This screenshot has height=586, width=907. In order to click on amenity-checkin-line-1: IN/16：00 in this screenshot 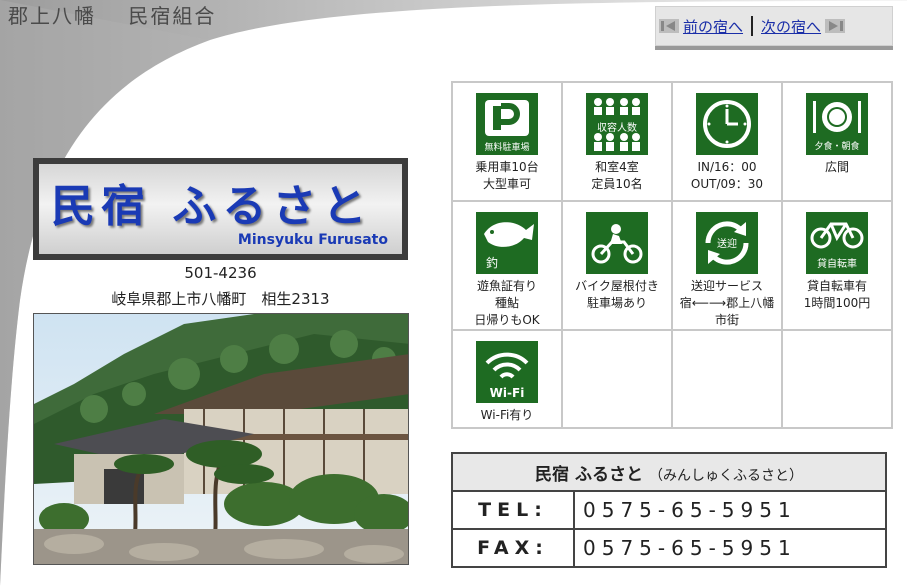, I will do `click(727, 167)`.